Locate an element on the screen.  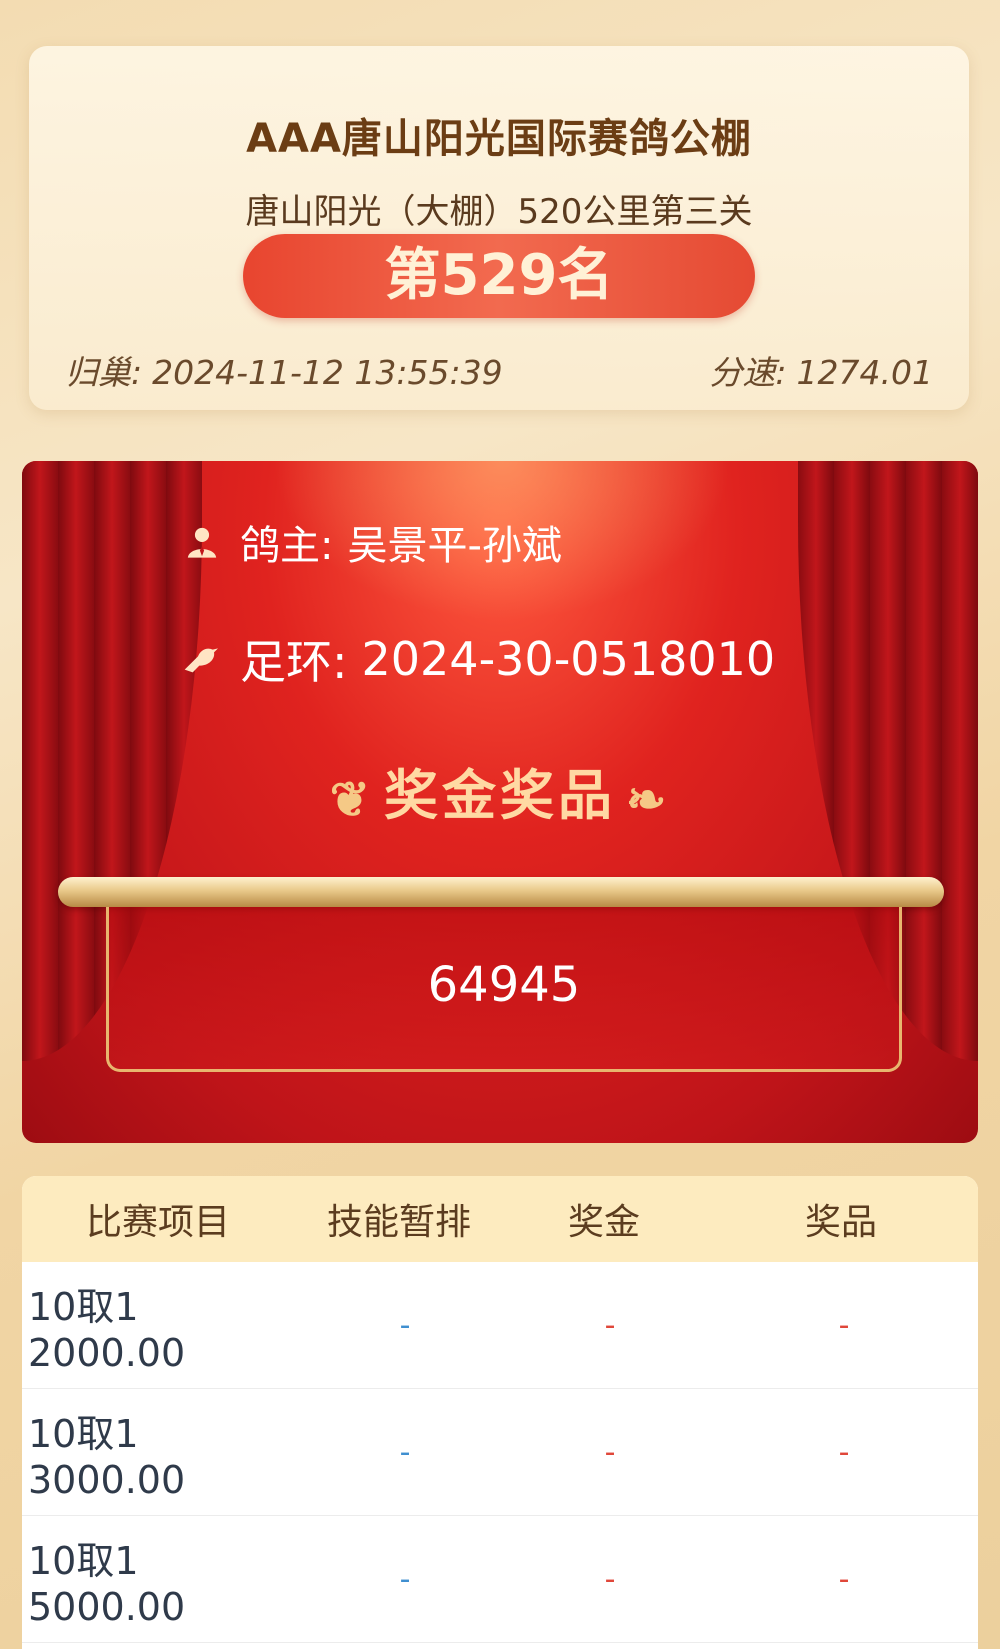
header-bonus: 奖金 is located at coordinates (603, 1222).